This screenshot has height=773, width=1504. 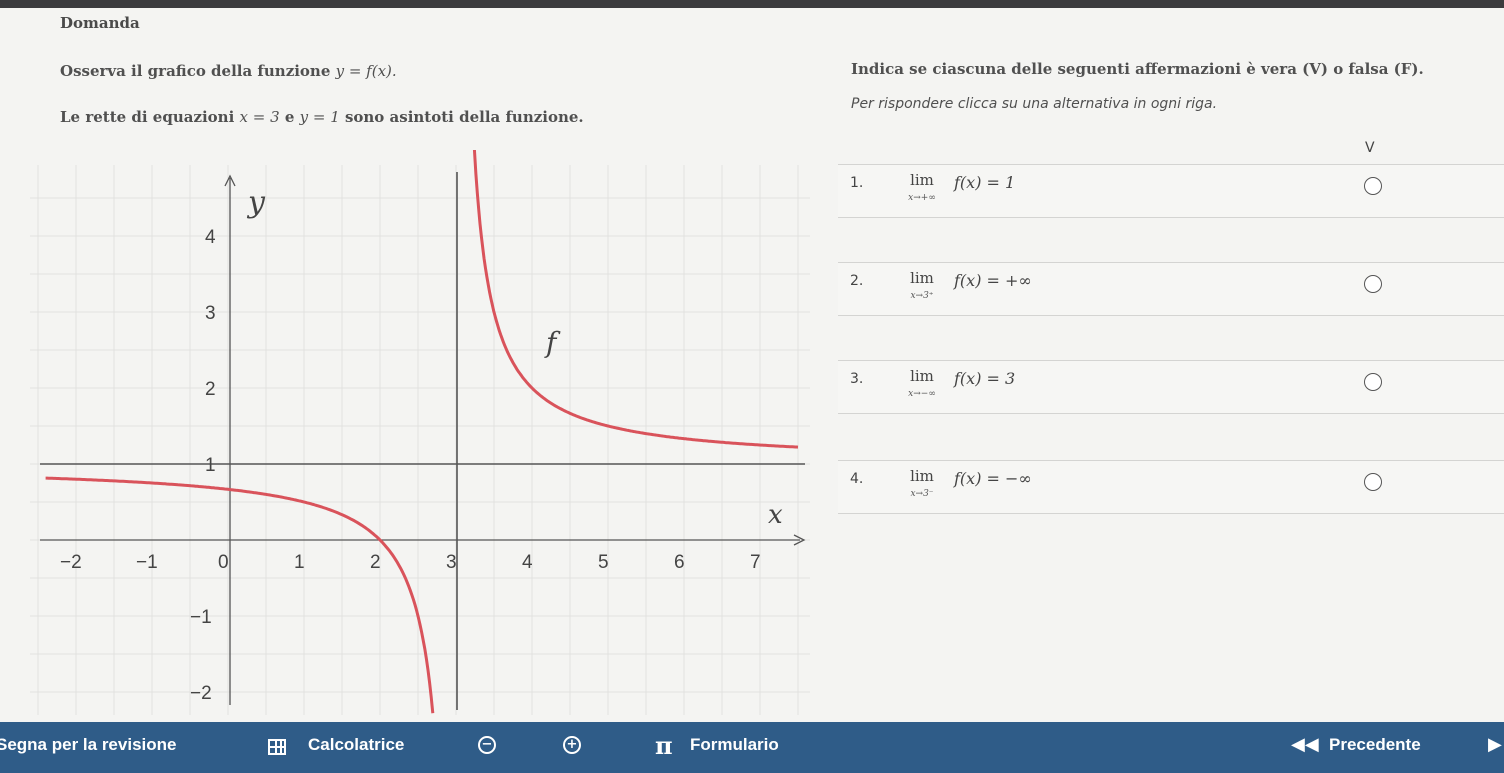 What do you see at coordinates (603, 562) in the screenshot?
I see `x-tick-label: 5` at bounding box center [603, 562].